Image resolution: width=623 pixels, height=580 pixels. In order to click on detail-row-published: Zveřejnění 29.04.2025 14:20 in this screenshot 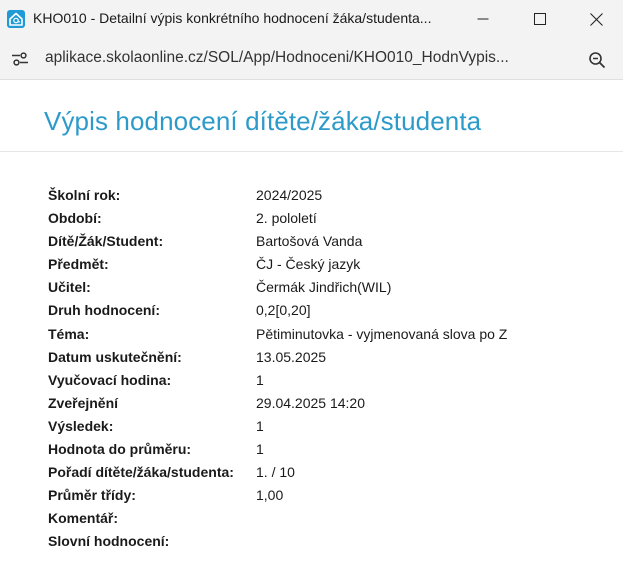, I will do `click(328, 404)`.